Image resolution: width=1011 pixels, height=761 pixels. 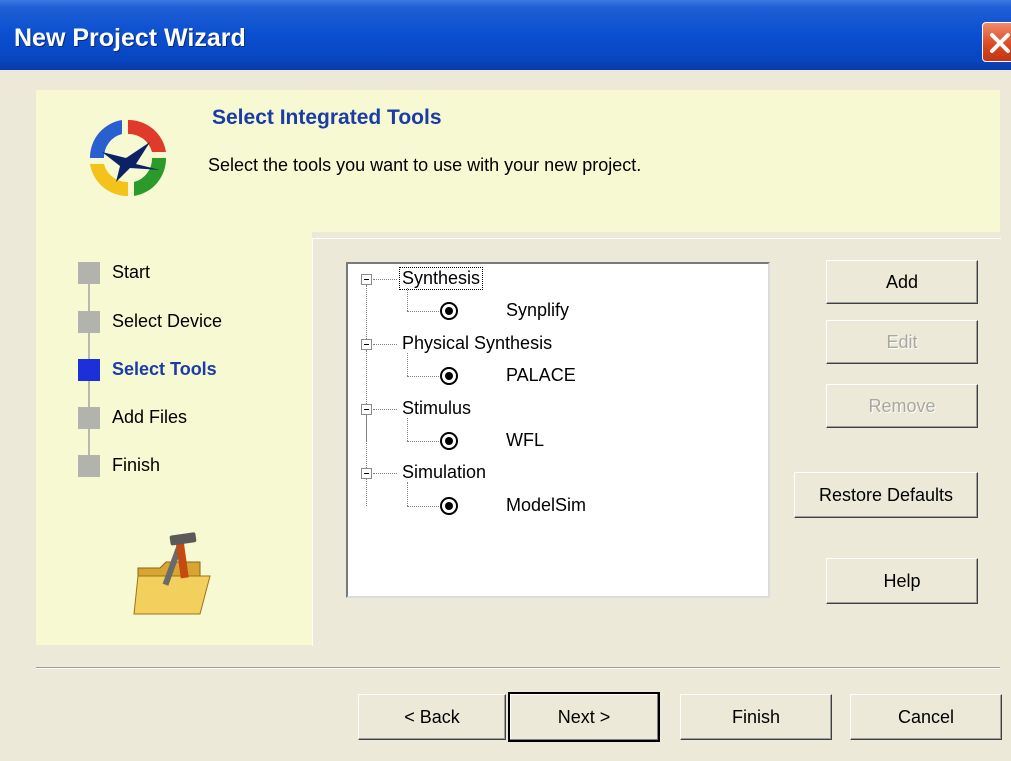 I want to click on back-button: < Back, so click(x=432, y=717).